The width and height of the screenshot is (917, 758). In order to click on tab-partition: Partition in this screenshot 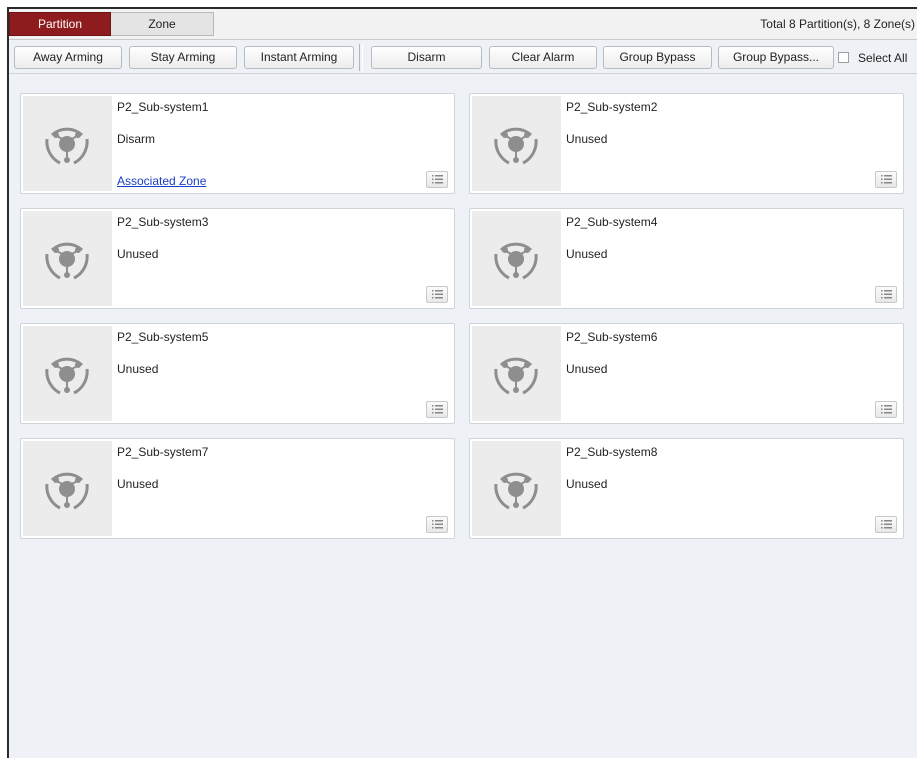, I will do `click(60, 24)`.